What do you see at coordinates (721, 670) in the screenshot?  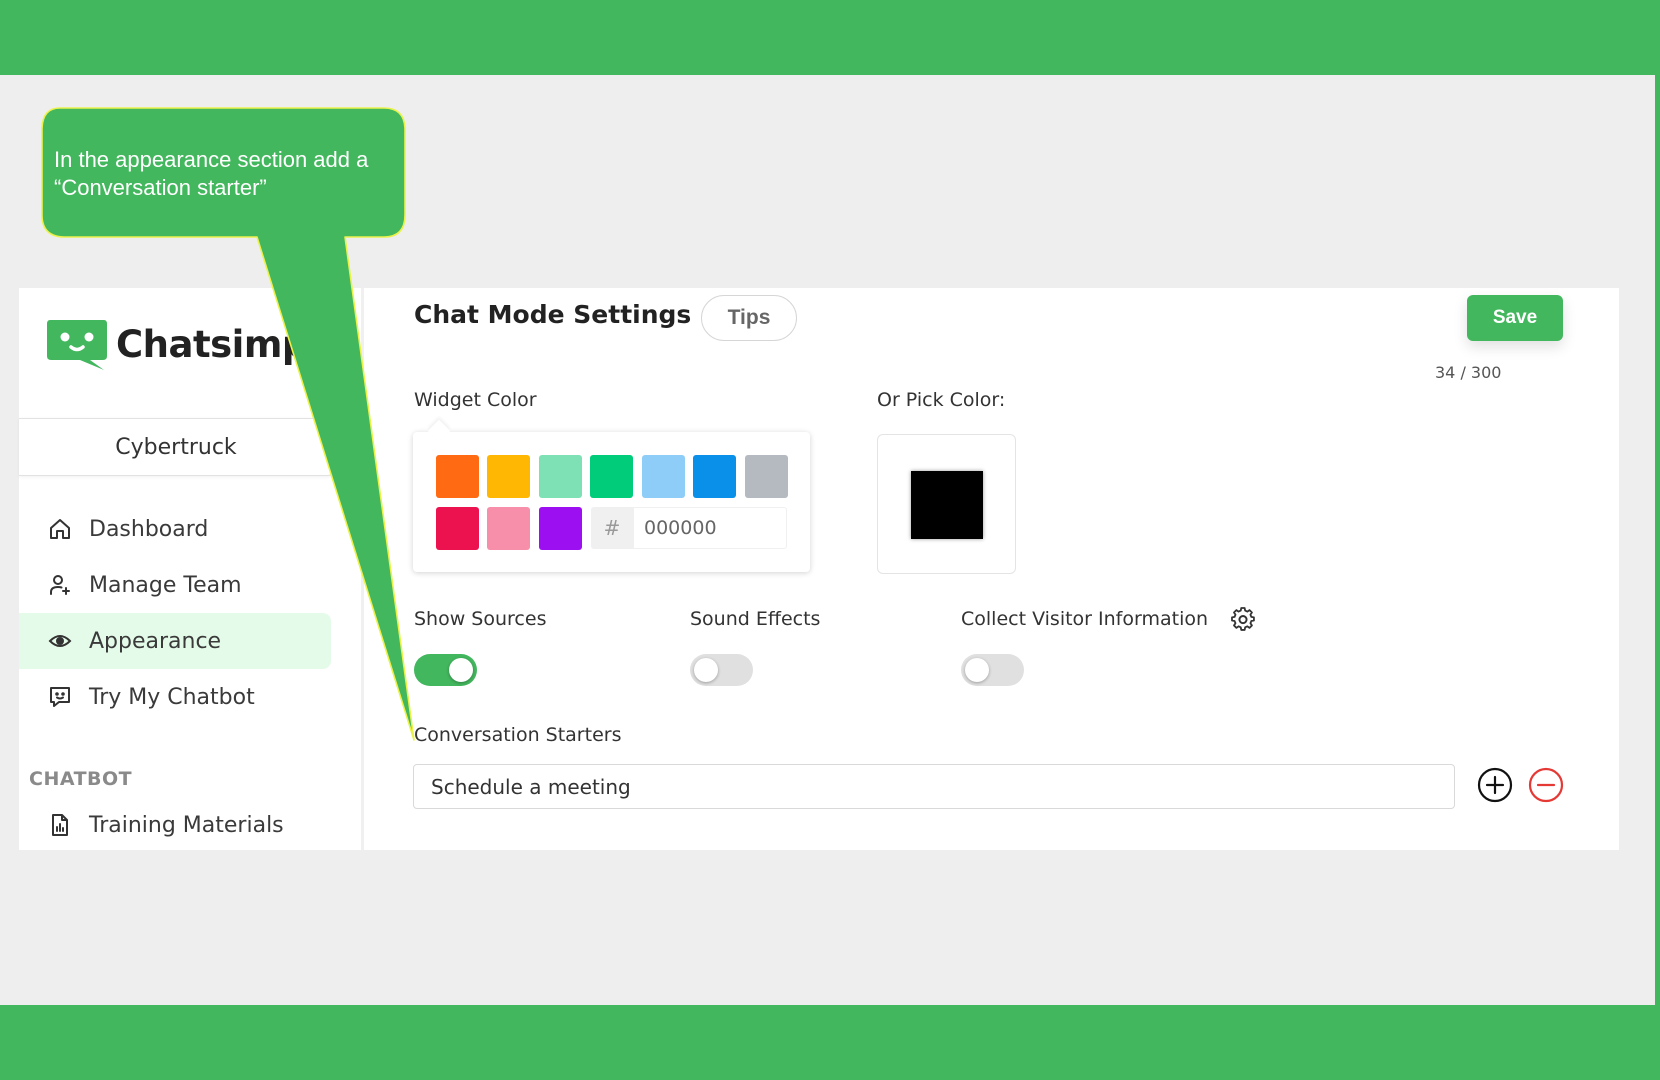 I see `sound-effects-toggle` at bounding box center [721, 670].